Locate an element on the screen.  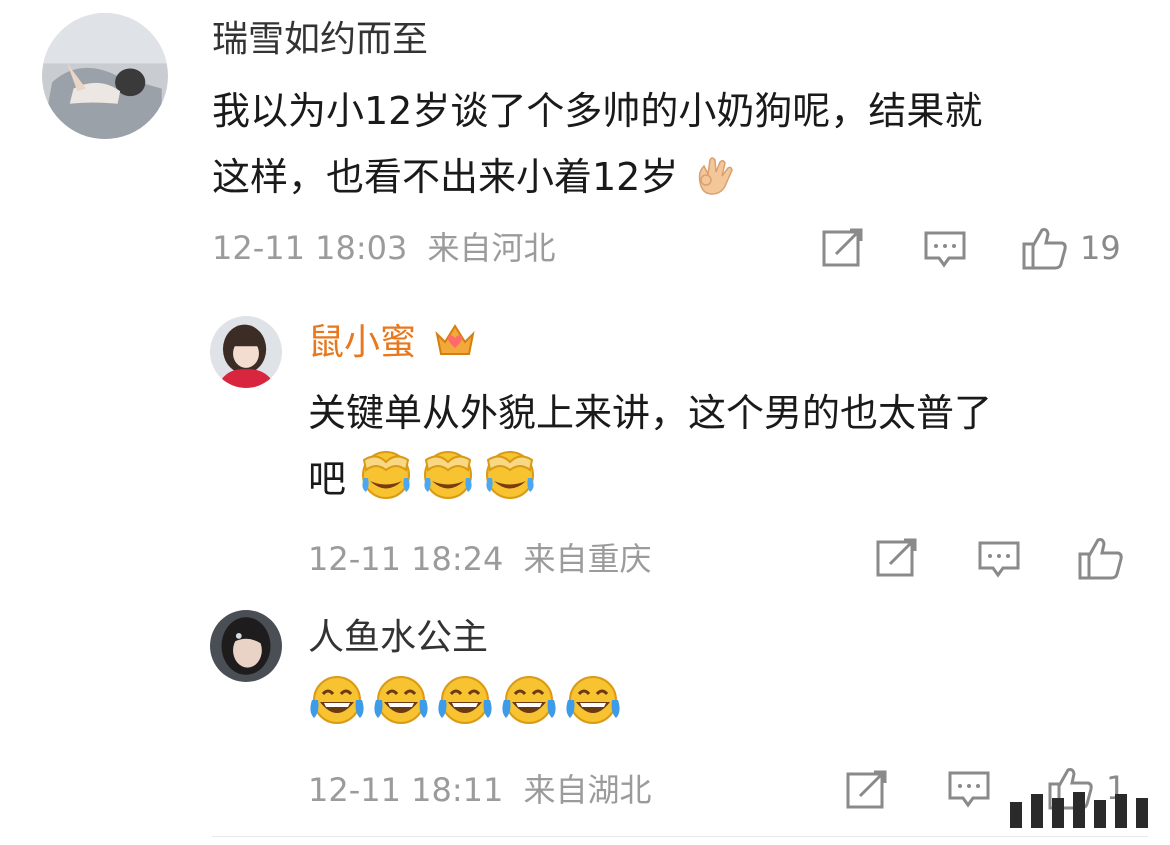
comment-text-line-2: 这样，也看不出来小着12岁 is located at coordinates (677, 177).